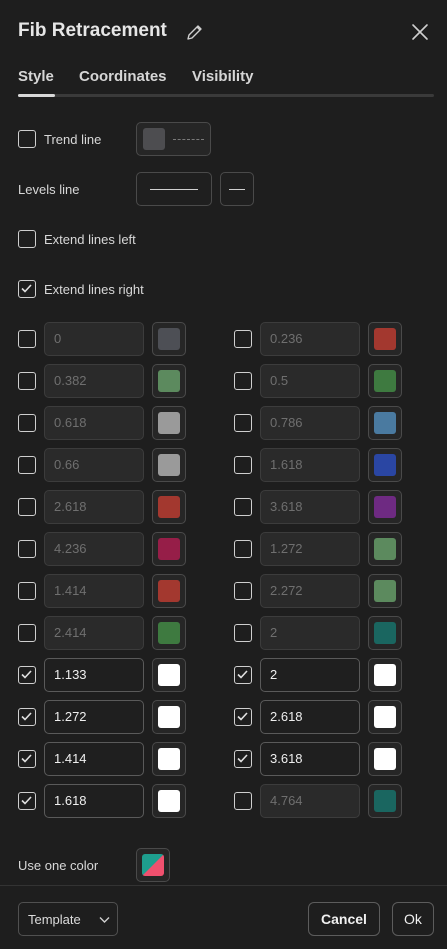  What do you see at coordinates (94, 465) in the screenshot?
I see `level-value-input-left-3: 0.66` at bounding box center [94, 465].